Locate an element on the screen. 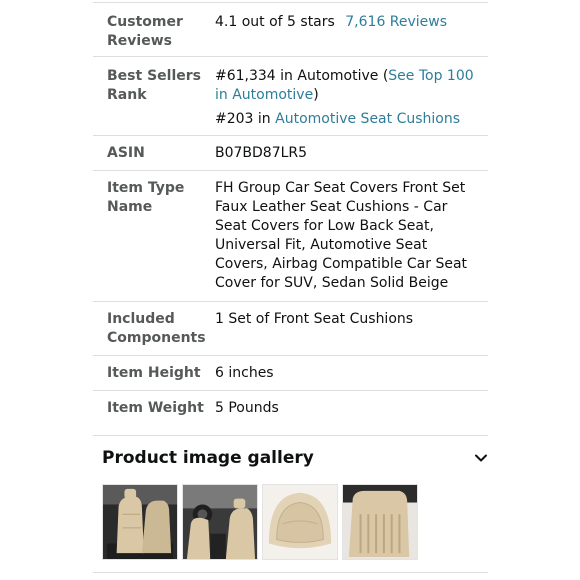 This screenshot has width=580, height=580. detail-value: 1 Set of Front Seat Cushions is located at coordinates (314, 319).